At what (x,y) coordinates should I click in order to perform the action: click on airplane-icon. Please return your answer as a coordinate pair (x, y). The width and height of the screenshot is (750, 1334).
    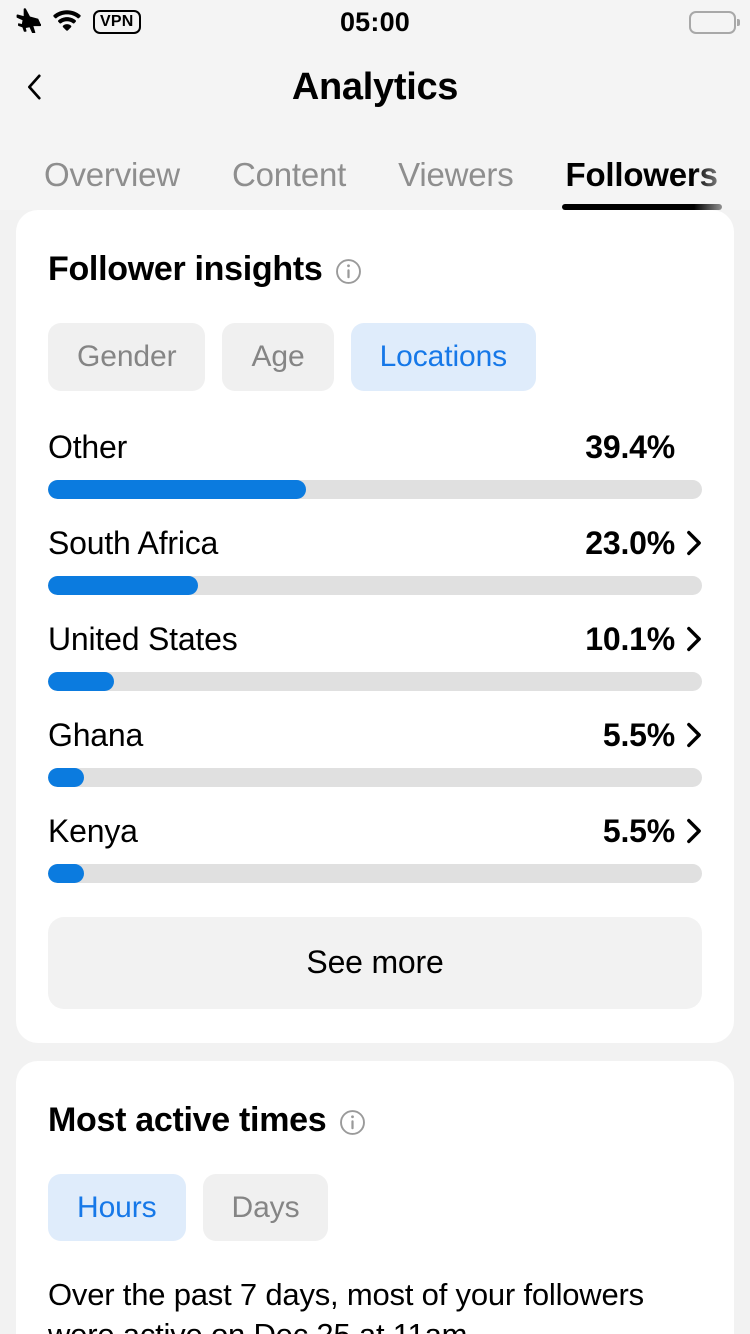
    Looking at the image, I should click on (28, 22).